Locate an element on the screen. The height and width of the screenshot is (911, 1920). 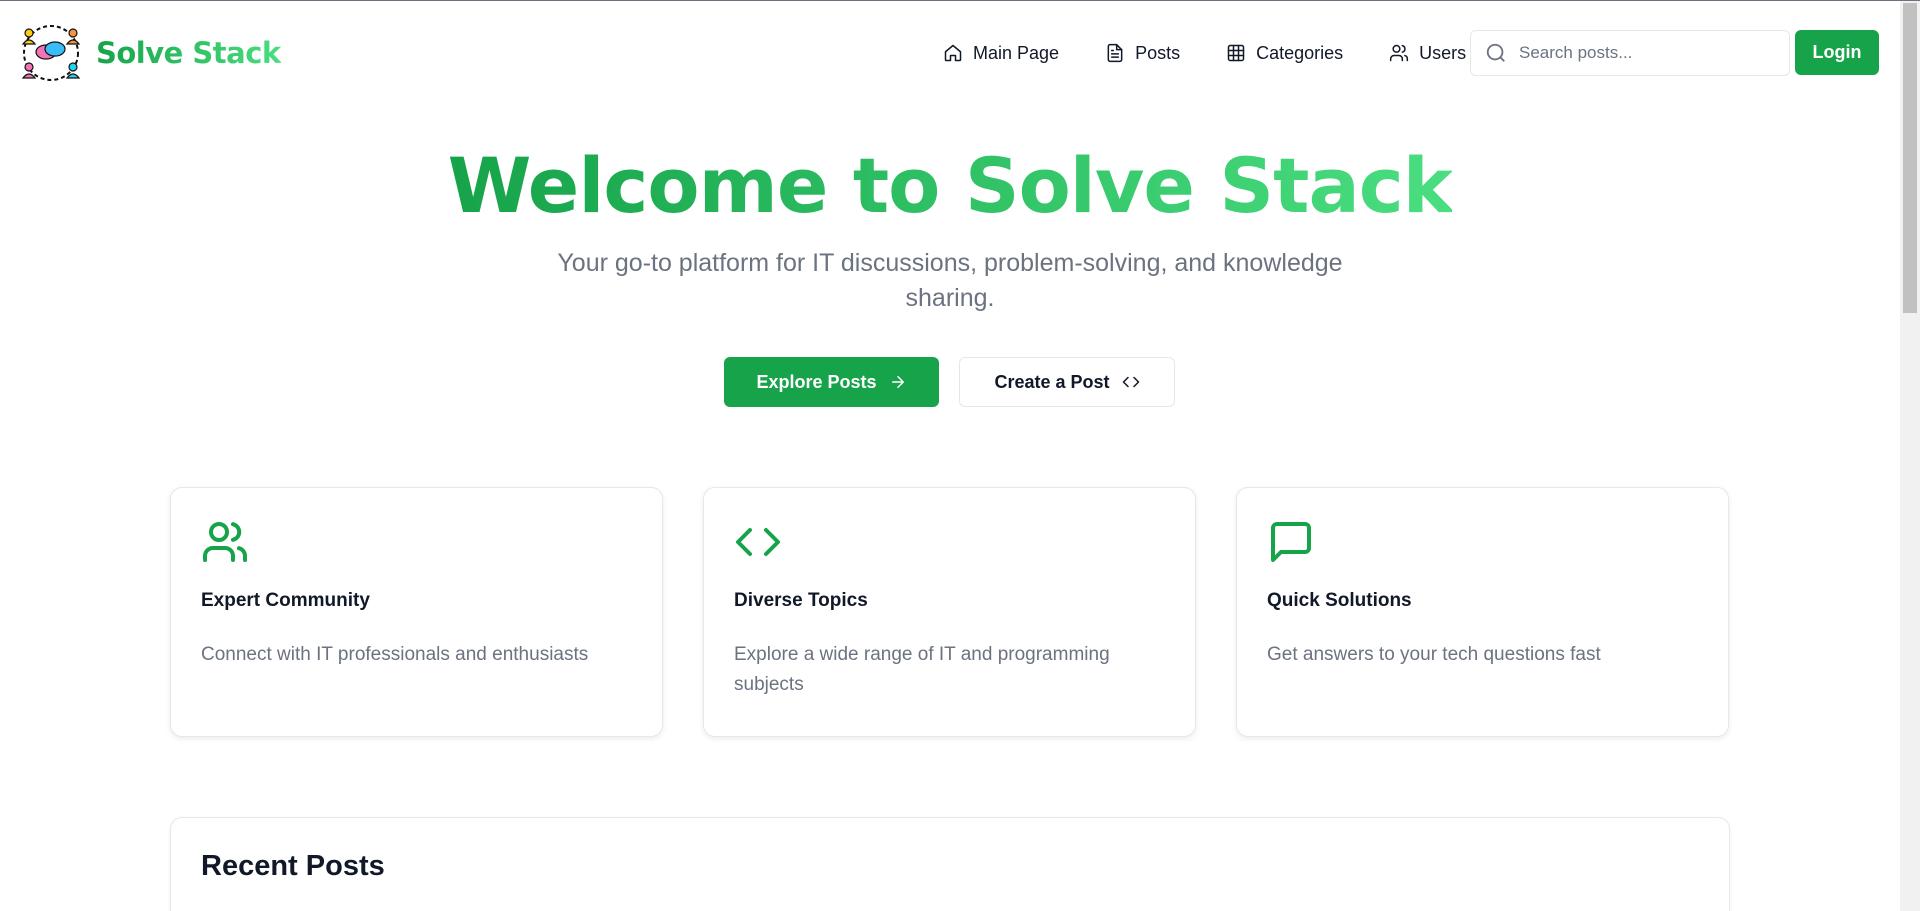
feature-description: Get answers to your tech questions fast is located at coordinates (1434, 654).